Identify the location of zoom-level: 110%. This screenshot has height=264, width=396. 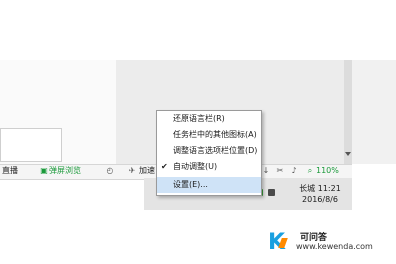
(327, 171).